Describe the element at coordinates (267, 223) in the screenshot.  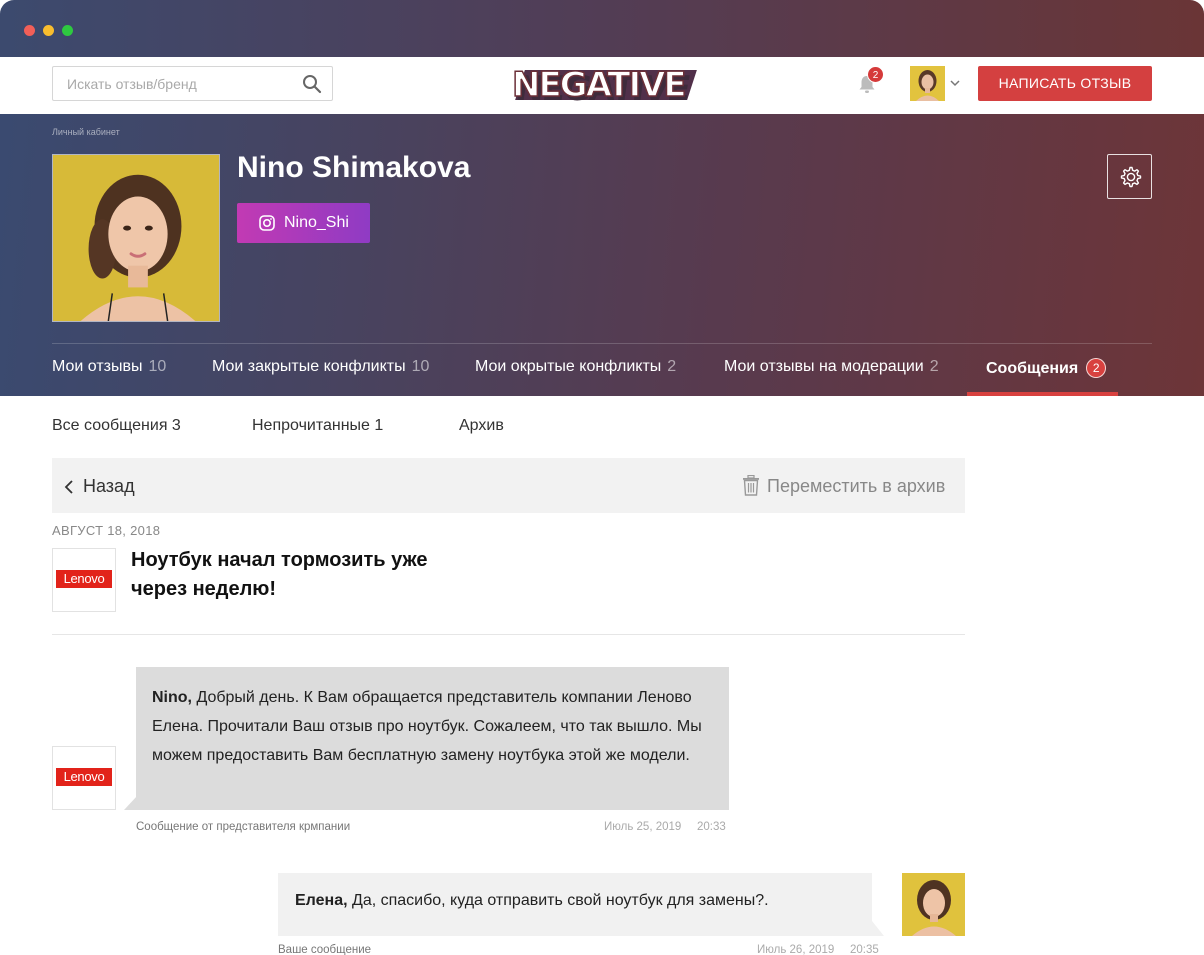
I see `instagram-icon` at that location.